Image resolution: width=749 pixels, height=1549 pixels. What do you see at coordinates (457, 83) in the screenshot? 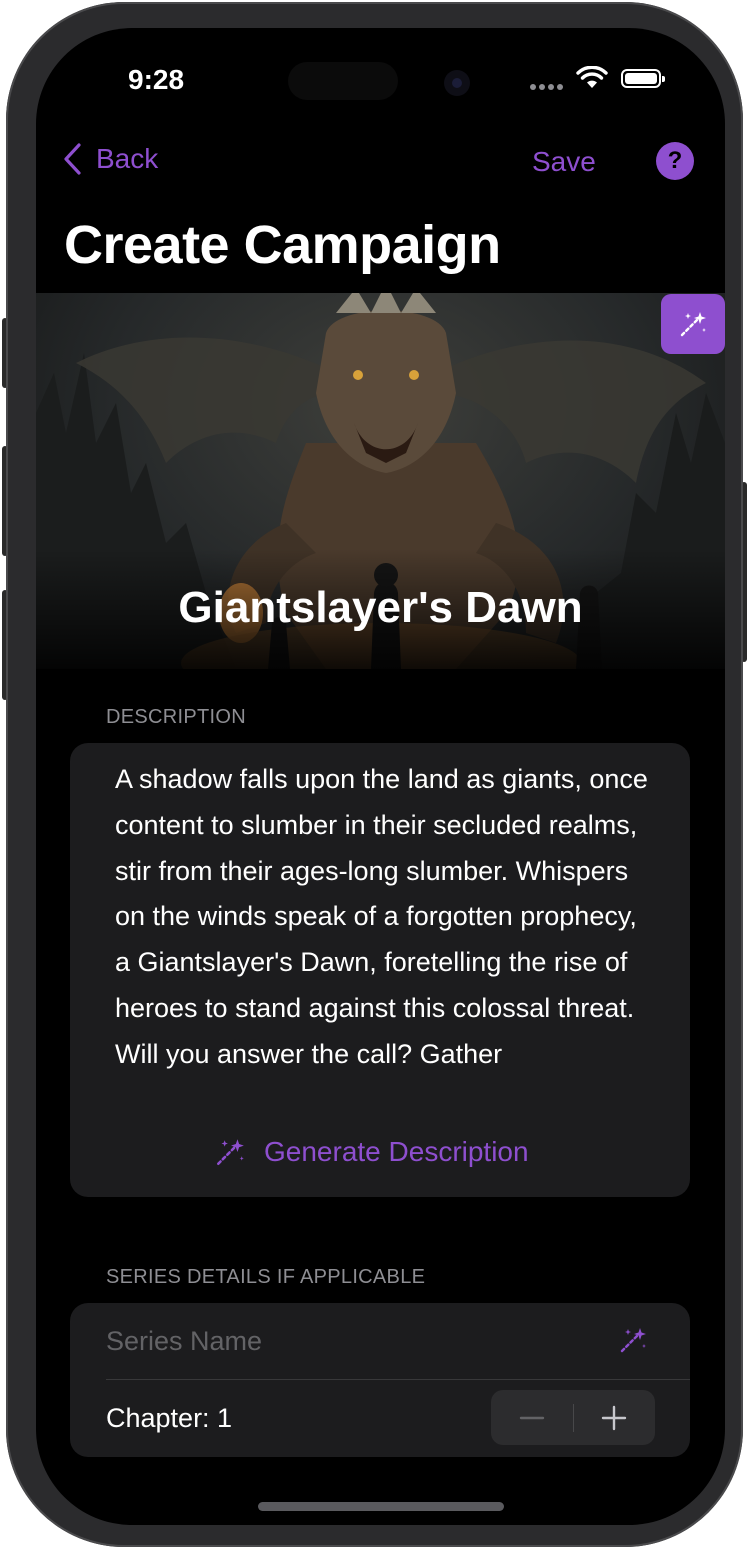
I see `camera-icon` at bounding box center [457, 83].